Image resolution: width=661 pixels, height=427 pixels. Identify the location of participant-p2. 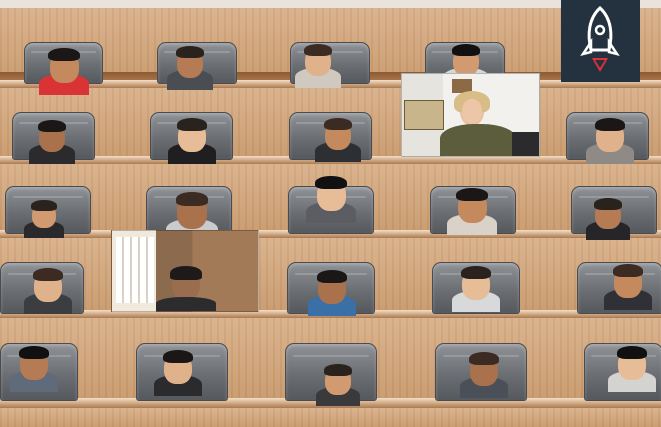
(190, 68).